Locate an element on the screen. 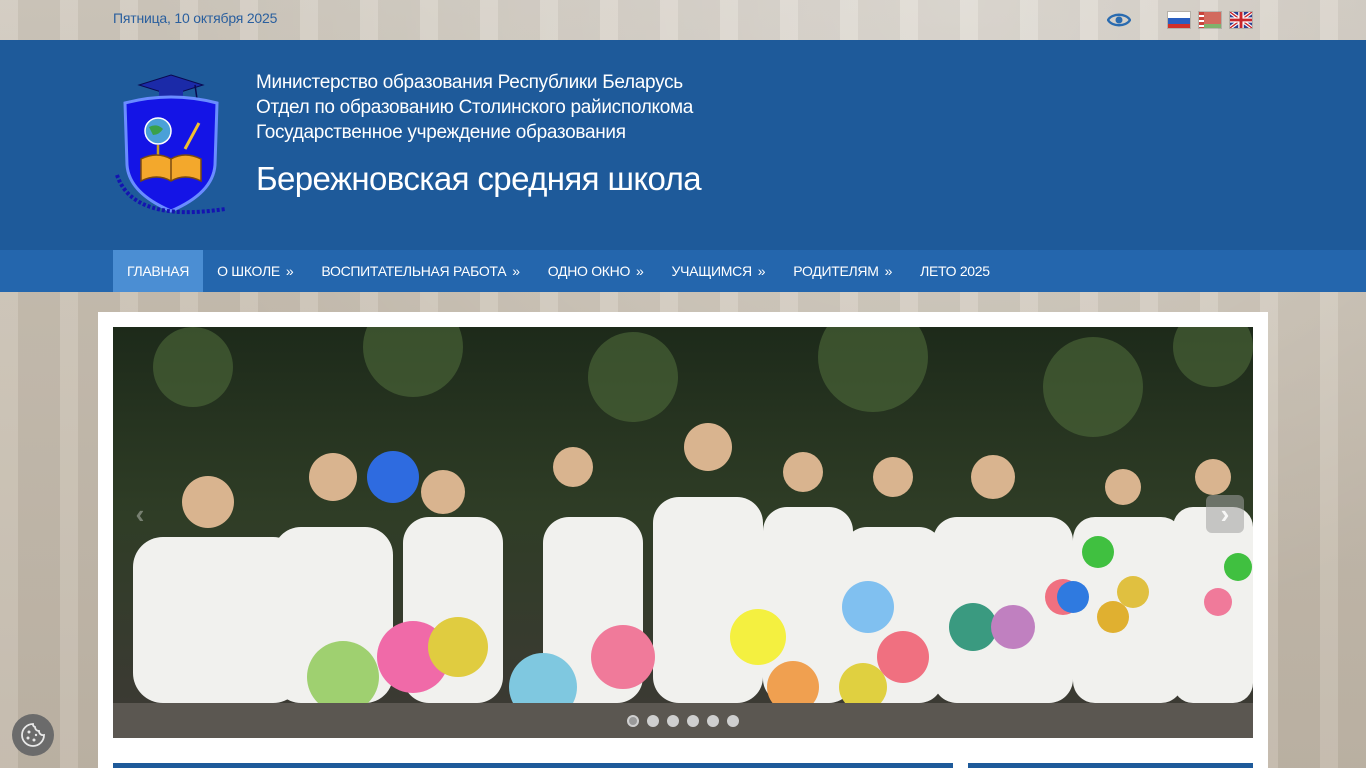  chevron-right-icon: › is located at coordinates (1225, 513).